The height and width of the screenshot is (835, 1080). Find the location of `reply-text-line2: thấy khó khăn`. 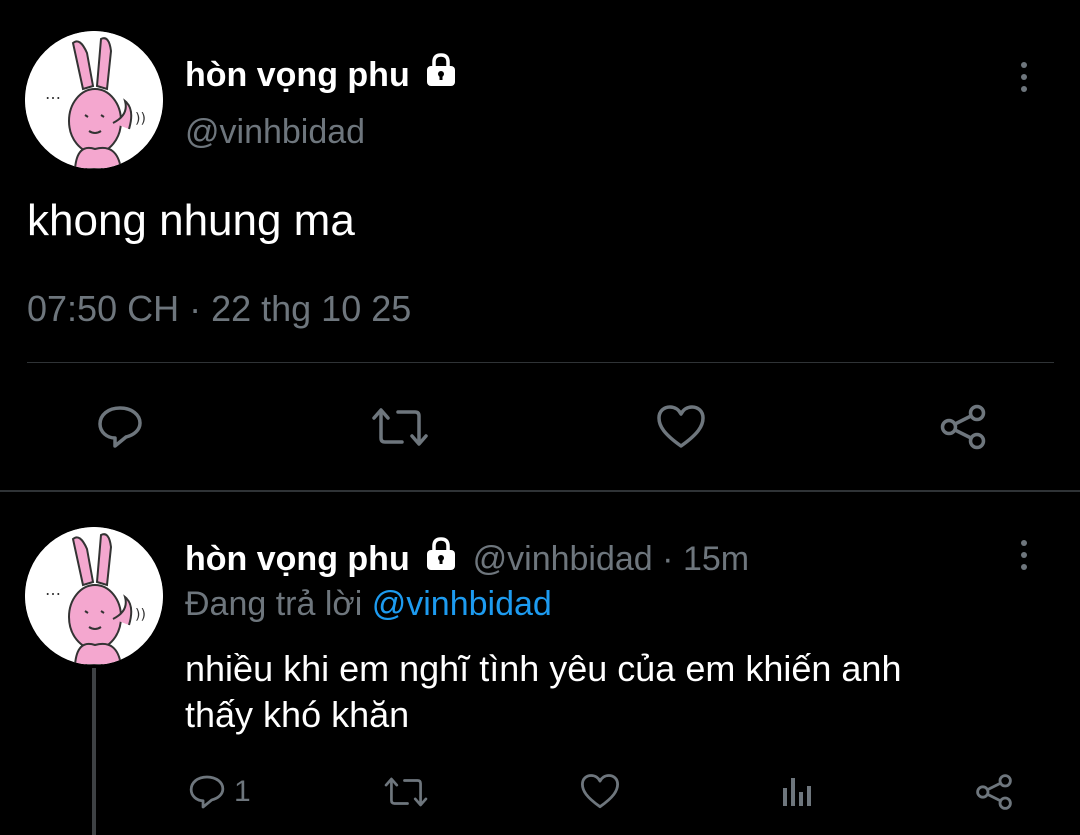

reply-text-line2: thấy khó khăn is located at coordinates (297, 714).